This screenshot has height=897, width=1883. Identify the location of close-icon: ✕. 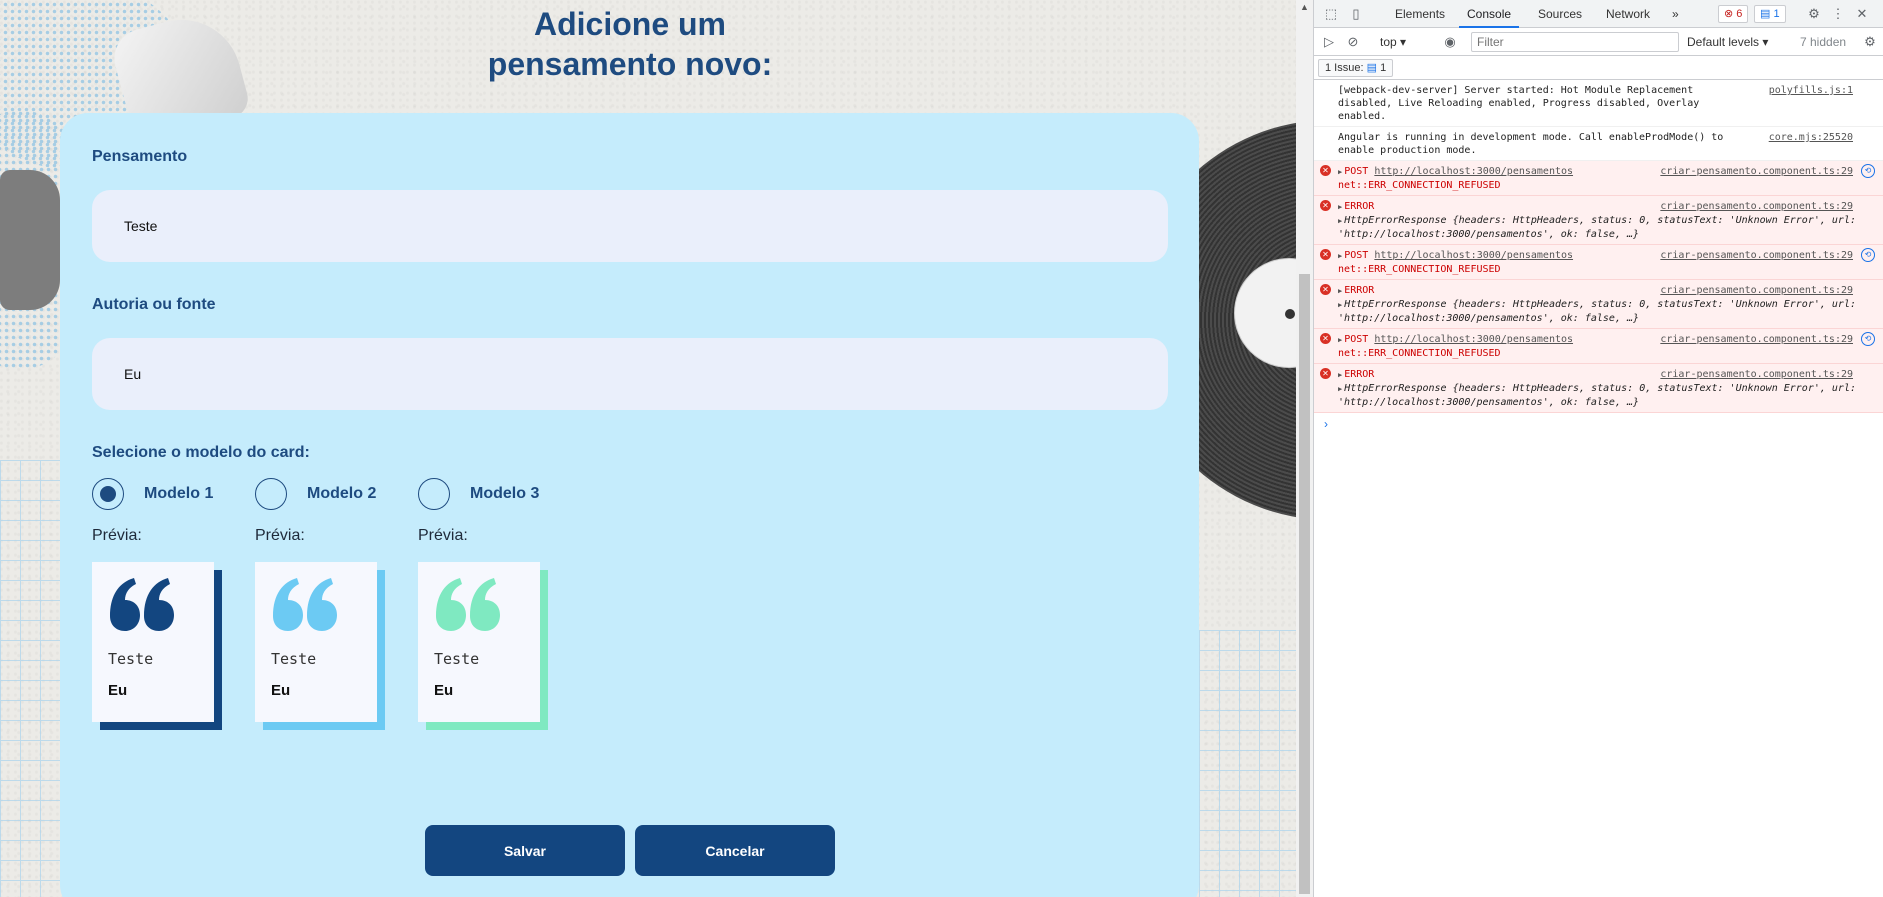
(1862, 14).